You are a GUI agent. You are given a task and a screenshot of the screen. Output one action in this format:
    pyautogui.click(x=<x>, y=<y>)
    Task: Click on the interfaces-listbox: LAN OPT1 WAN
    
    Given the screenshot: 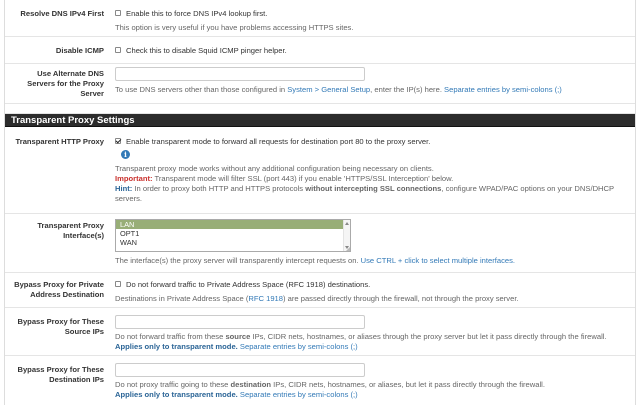 What is the action you would take?
    pyautogui.click(x=233, y=235)
    